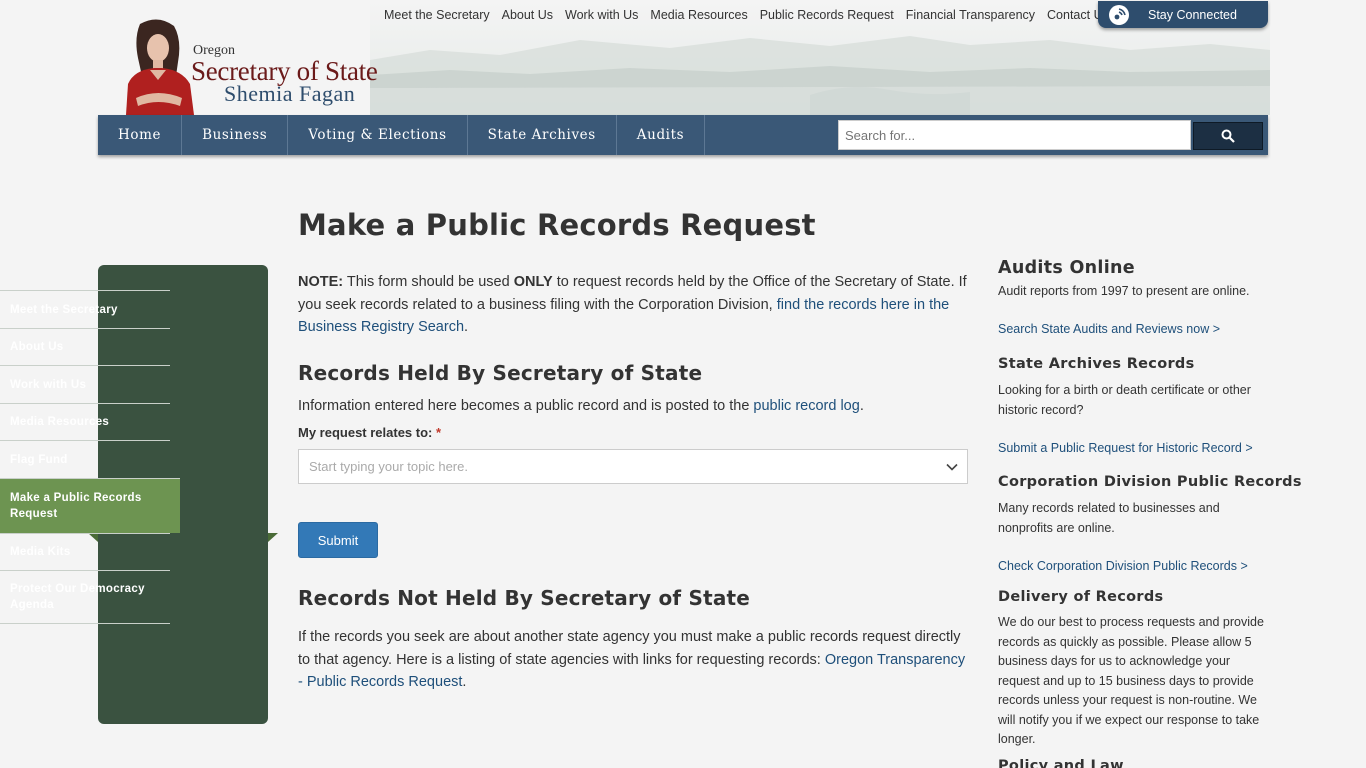  Describe the element at coordinates (37, 347) in the screenshot. I see `sidebar-item-label: About Us` at that location.